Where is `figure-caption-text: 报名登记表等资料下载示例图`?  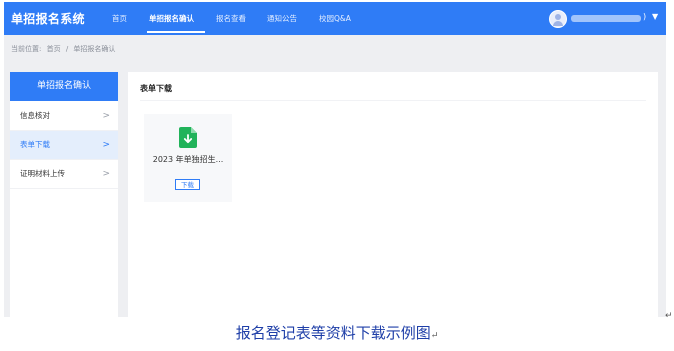 figure-caption-text: 报名登记表等资料下载示例图 is located at coordinates (333, 333).